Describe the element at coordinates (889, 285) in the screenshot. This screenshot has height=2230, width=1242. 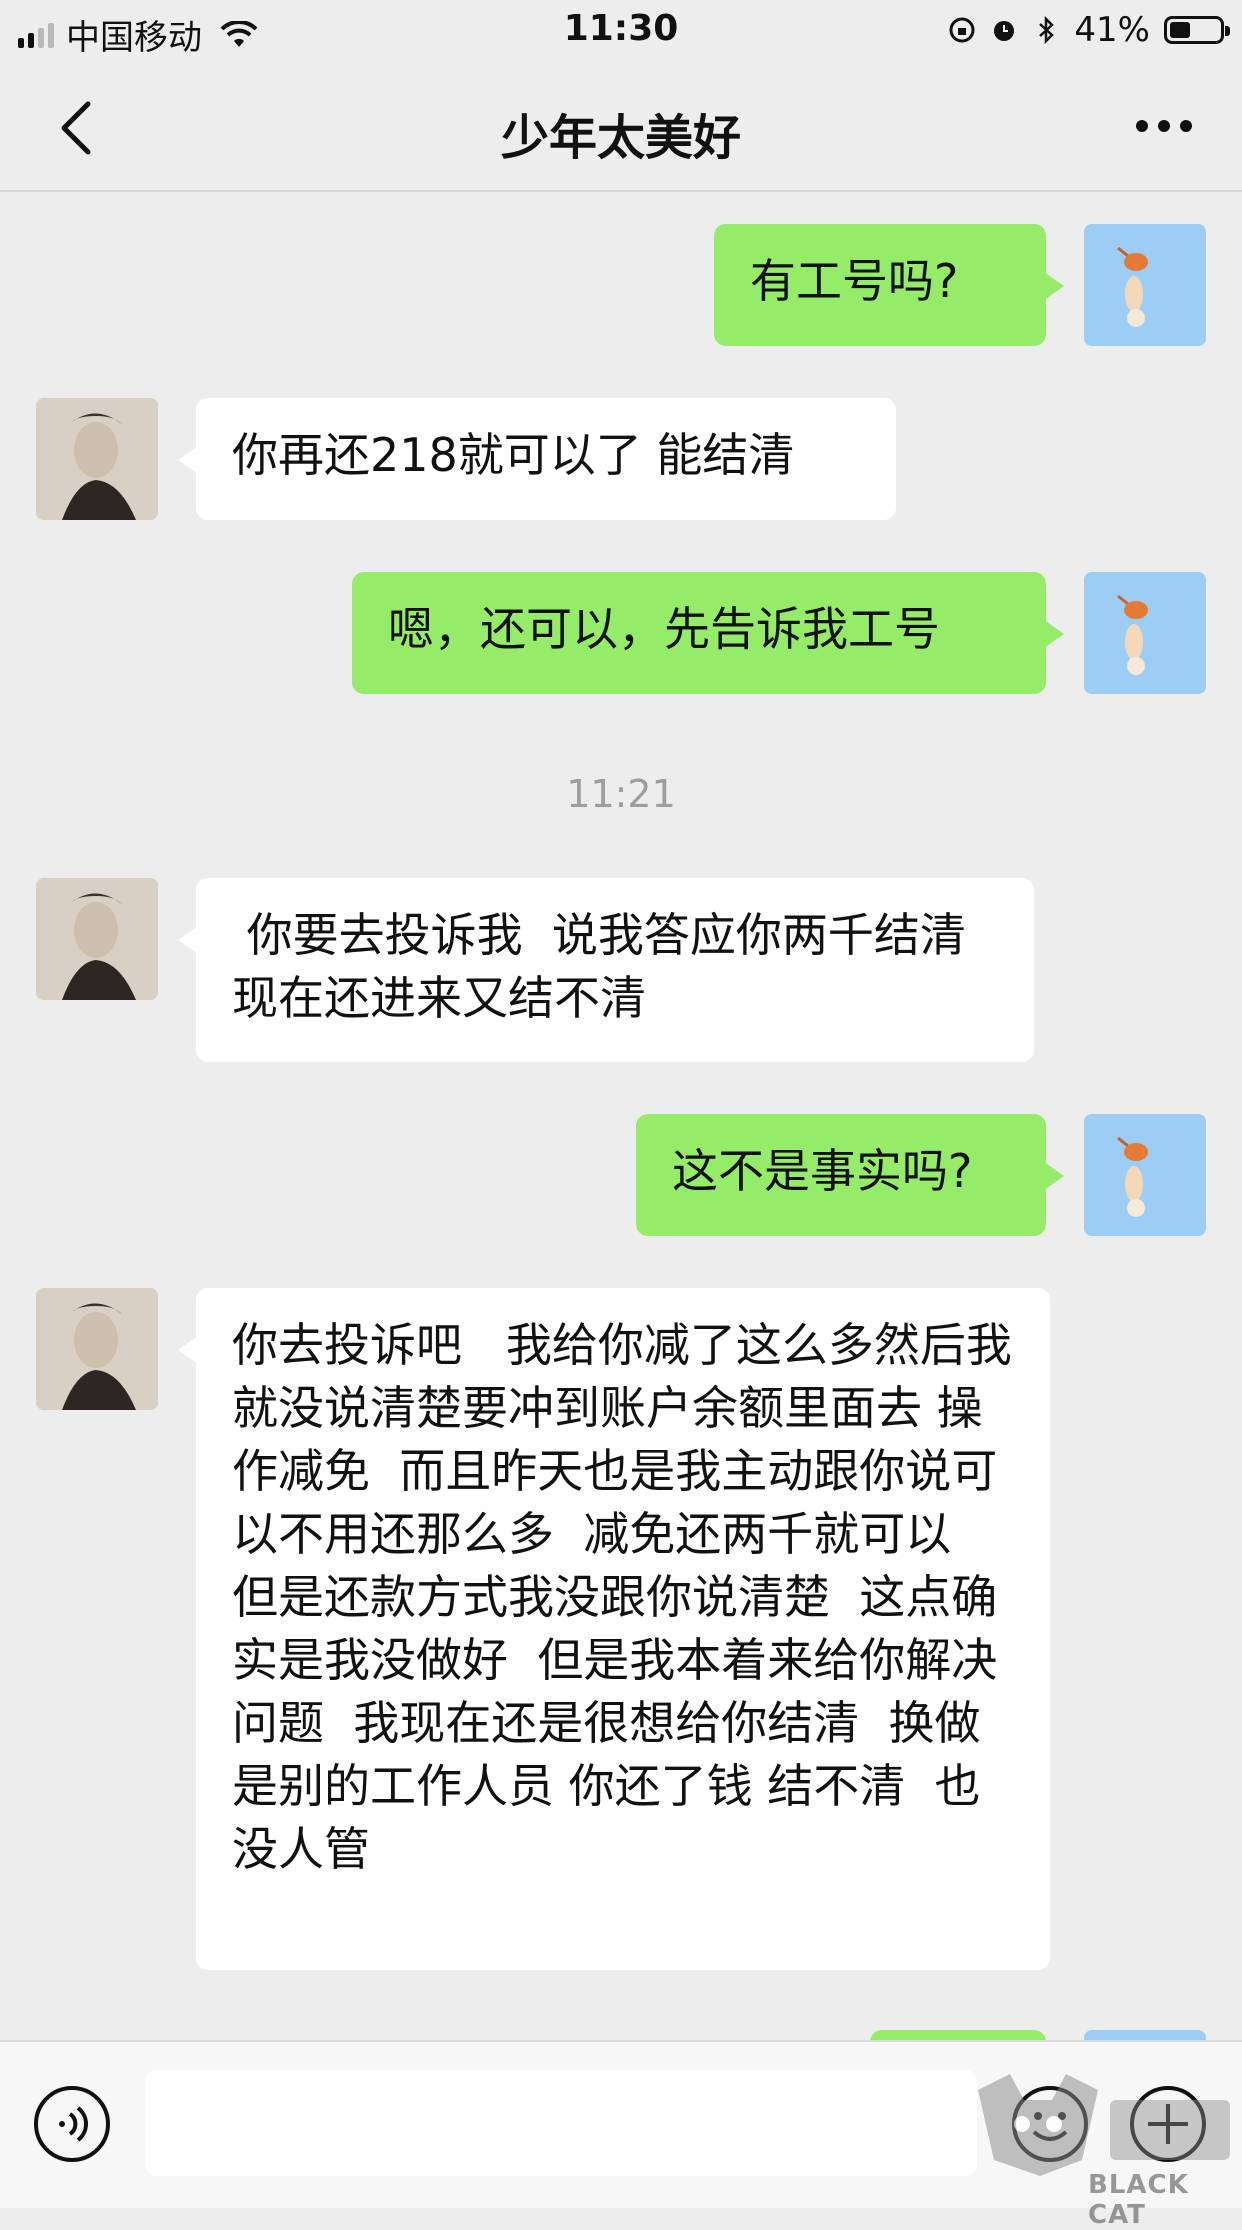
I see `message-bubble-sent: 有工号吗?` at that location.